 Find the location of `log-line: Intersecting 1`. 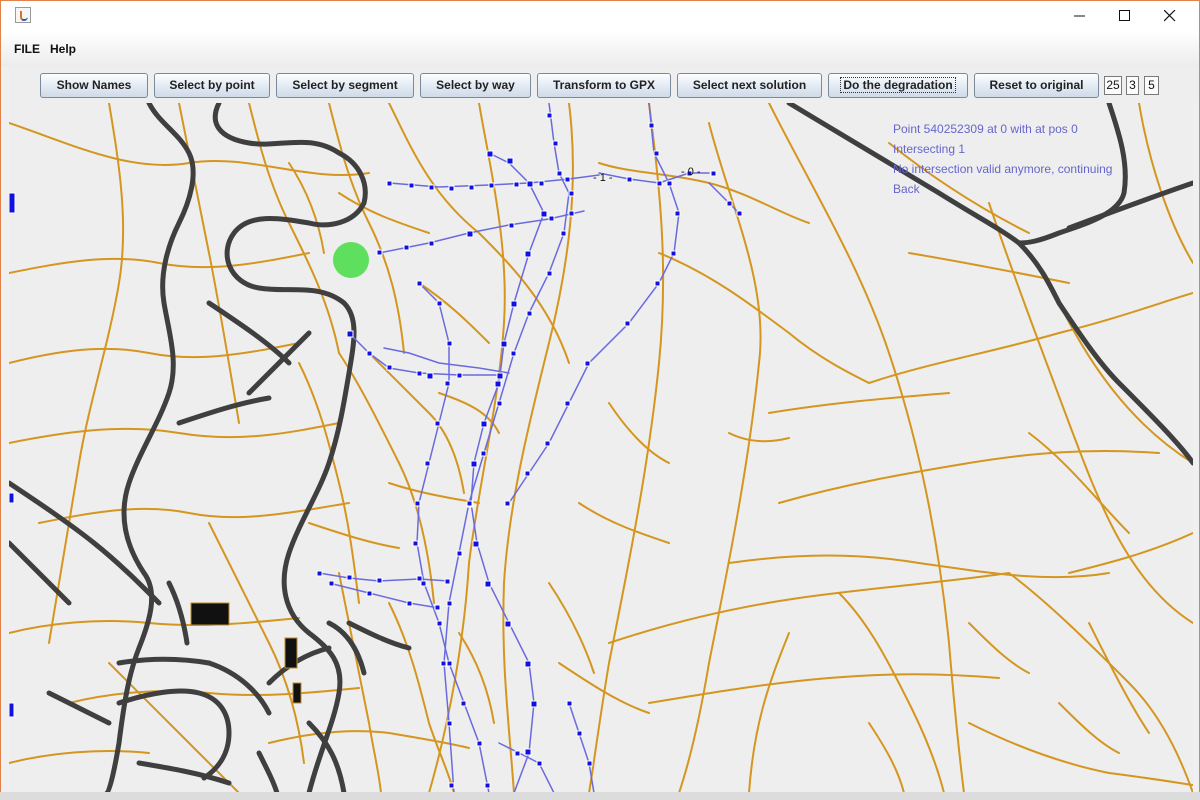

log-line: Intersecting 1 is located at coordinates (929, 149).